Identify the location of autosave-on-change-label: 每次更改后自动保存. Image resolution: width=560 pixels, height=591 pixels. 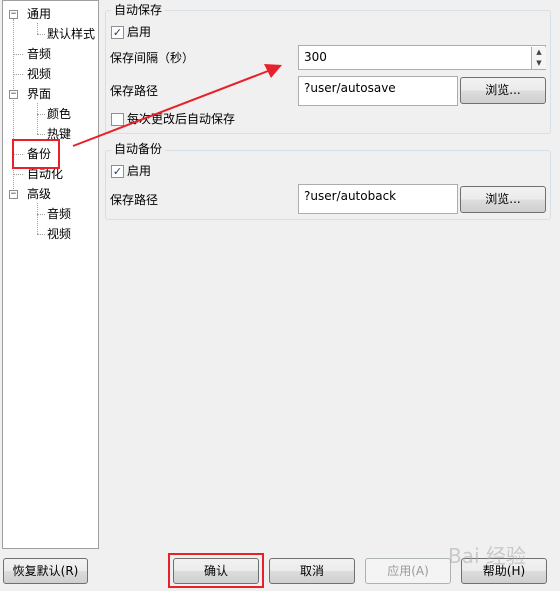
(181, 119).